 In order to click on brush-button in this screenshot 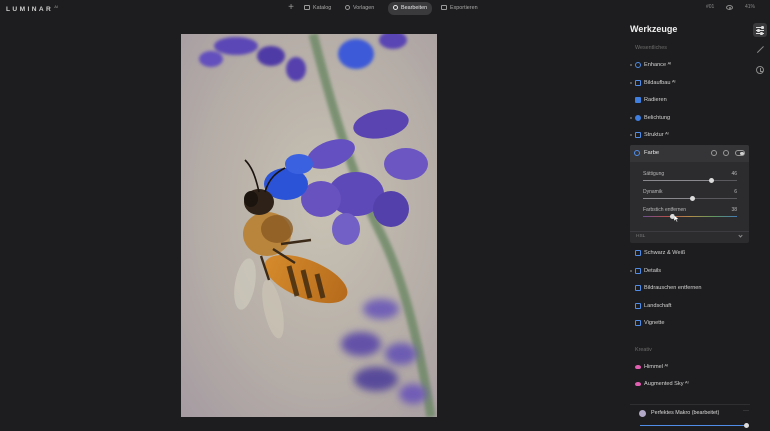, I will do `click(760, 50)`.